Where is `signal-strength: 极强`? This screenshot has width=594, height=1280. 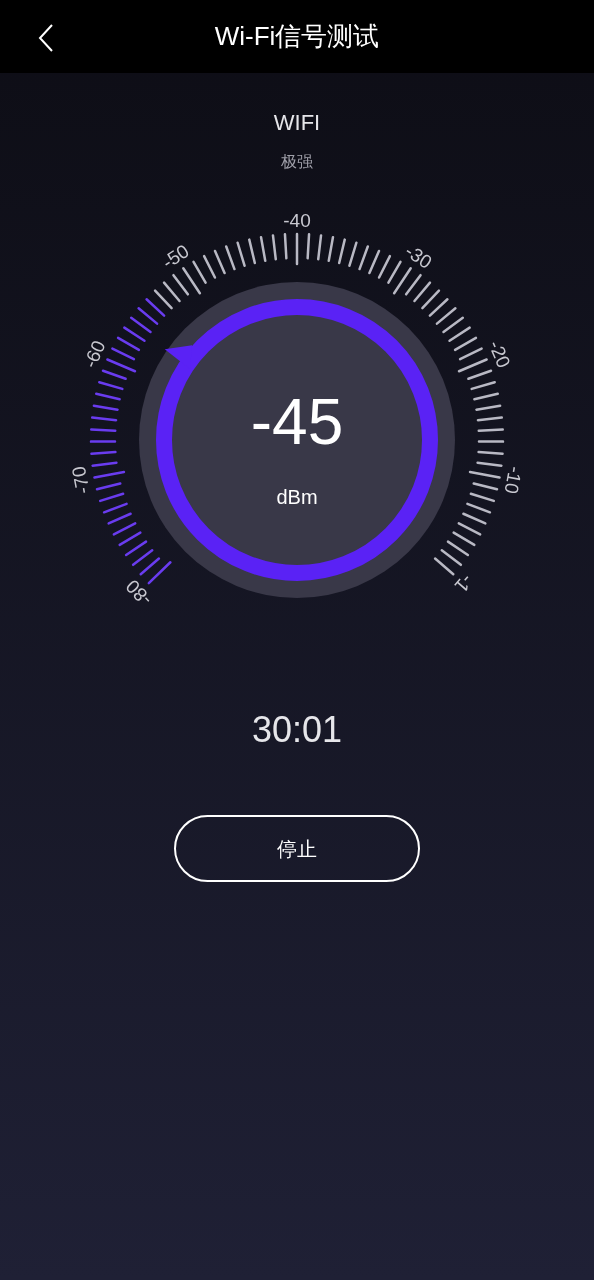 signal-strength: 极强 is located at coordinates (297, 162).